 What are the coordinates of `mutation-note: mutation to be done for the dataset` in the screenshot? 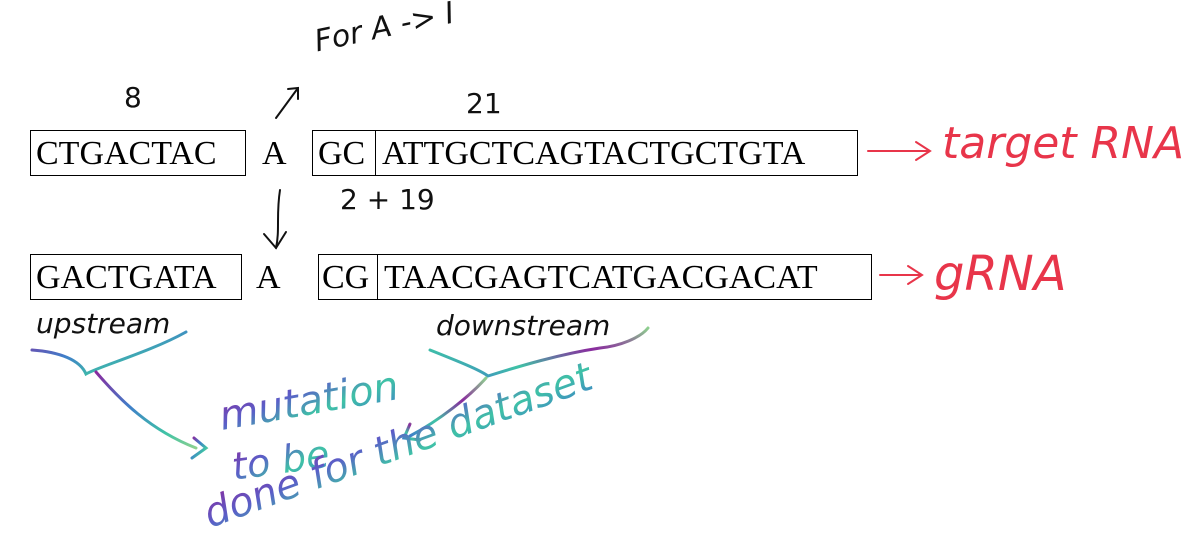 It's located at (399, 446).